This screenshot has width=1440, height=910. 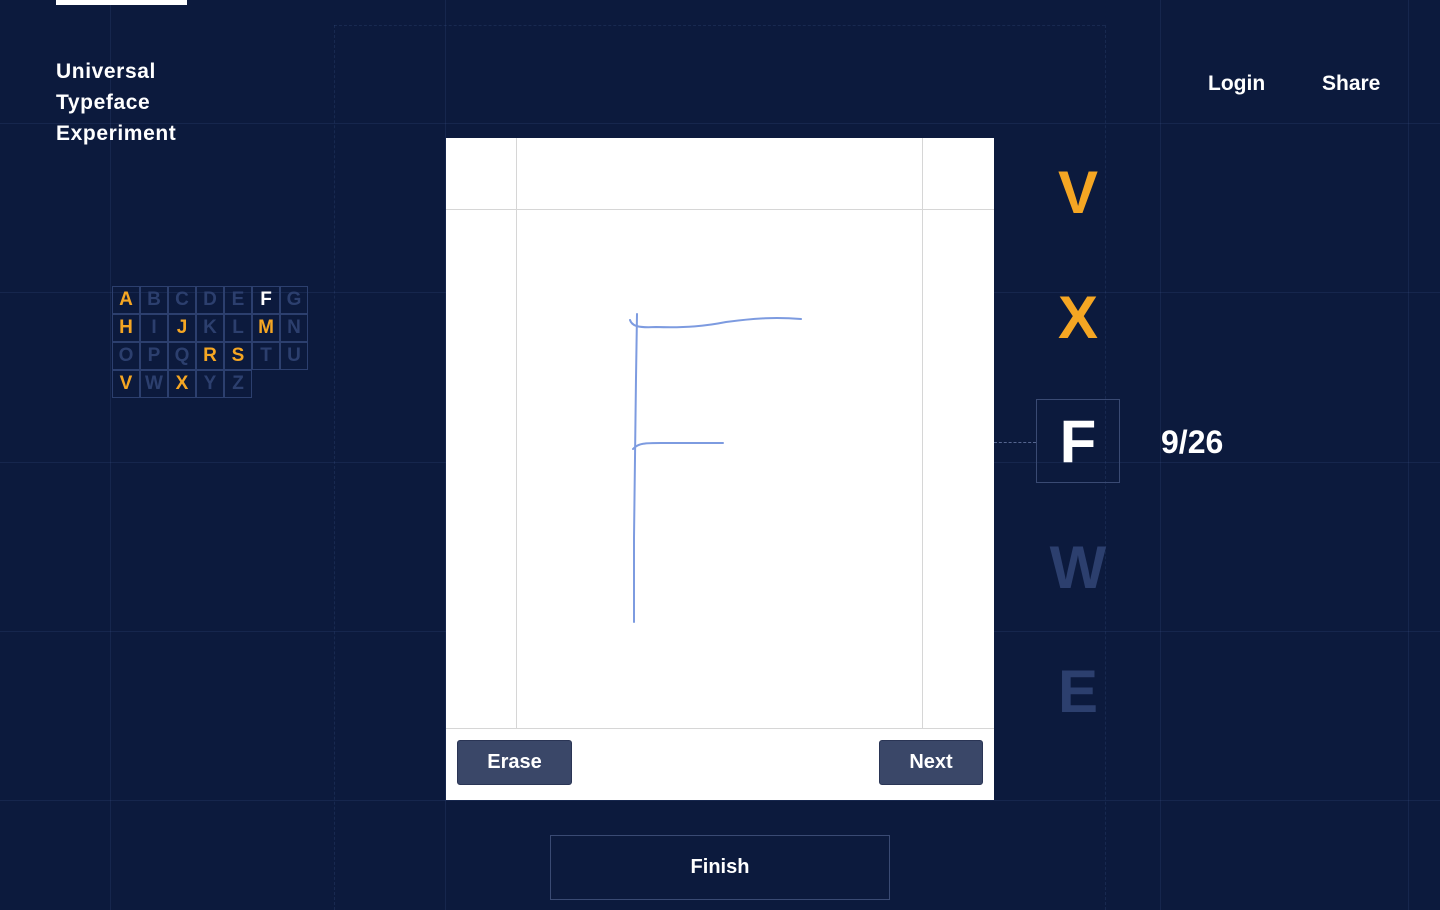 I want to click on brand-line-3: Experiment, so click(x=116, y=133).